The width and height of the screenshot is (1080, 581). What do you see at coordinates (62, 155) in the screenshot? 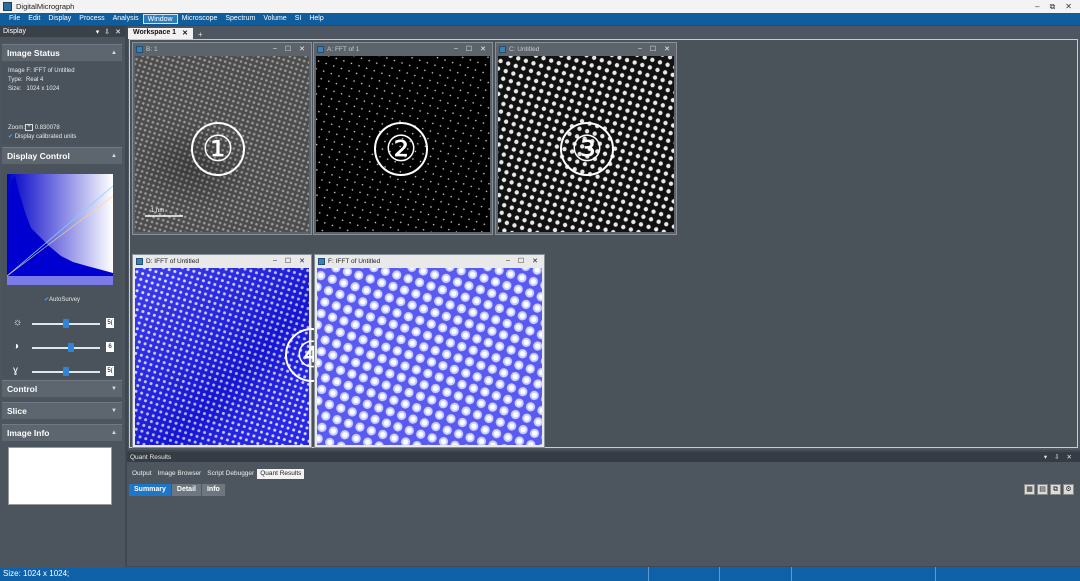
I see `display-control-header: Display Control ▲` at bounding box center [62, 155].